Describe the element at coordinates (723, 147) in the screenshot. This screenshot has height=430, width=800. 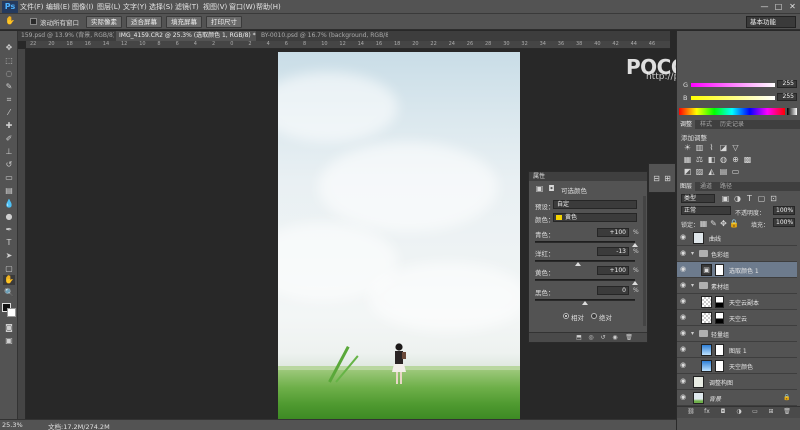
I see `exposure-icon: ◪` at that location.